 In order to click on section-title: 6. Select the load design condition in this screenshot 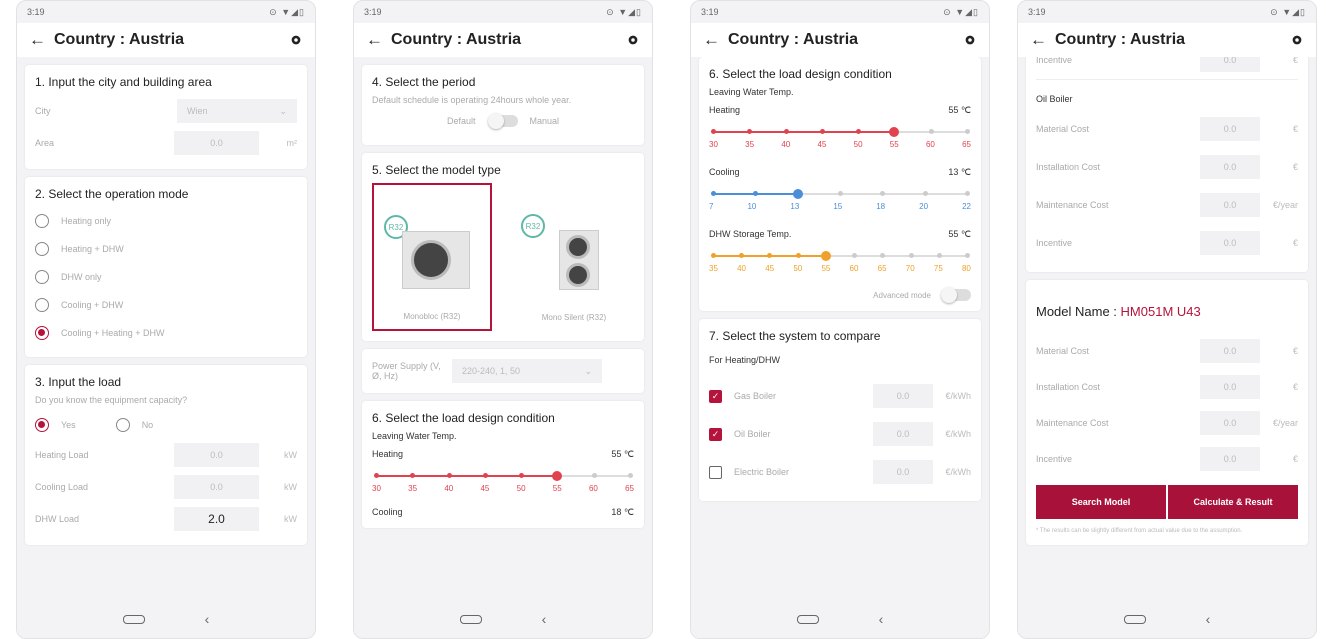, I will do `click(800, 74)`.